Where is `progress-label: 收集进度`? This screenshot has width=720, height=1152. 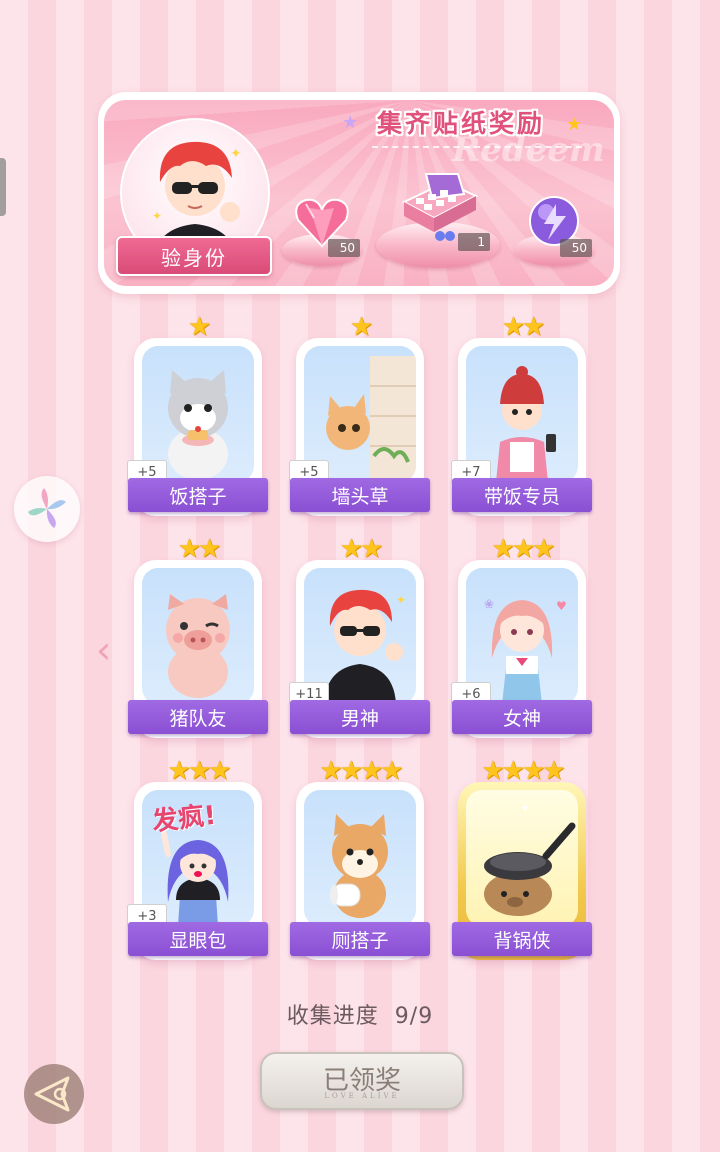
progress-label: 收集进度 is located at coordinates (332, 1016).